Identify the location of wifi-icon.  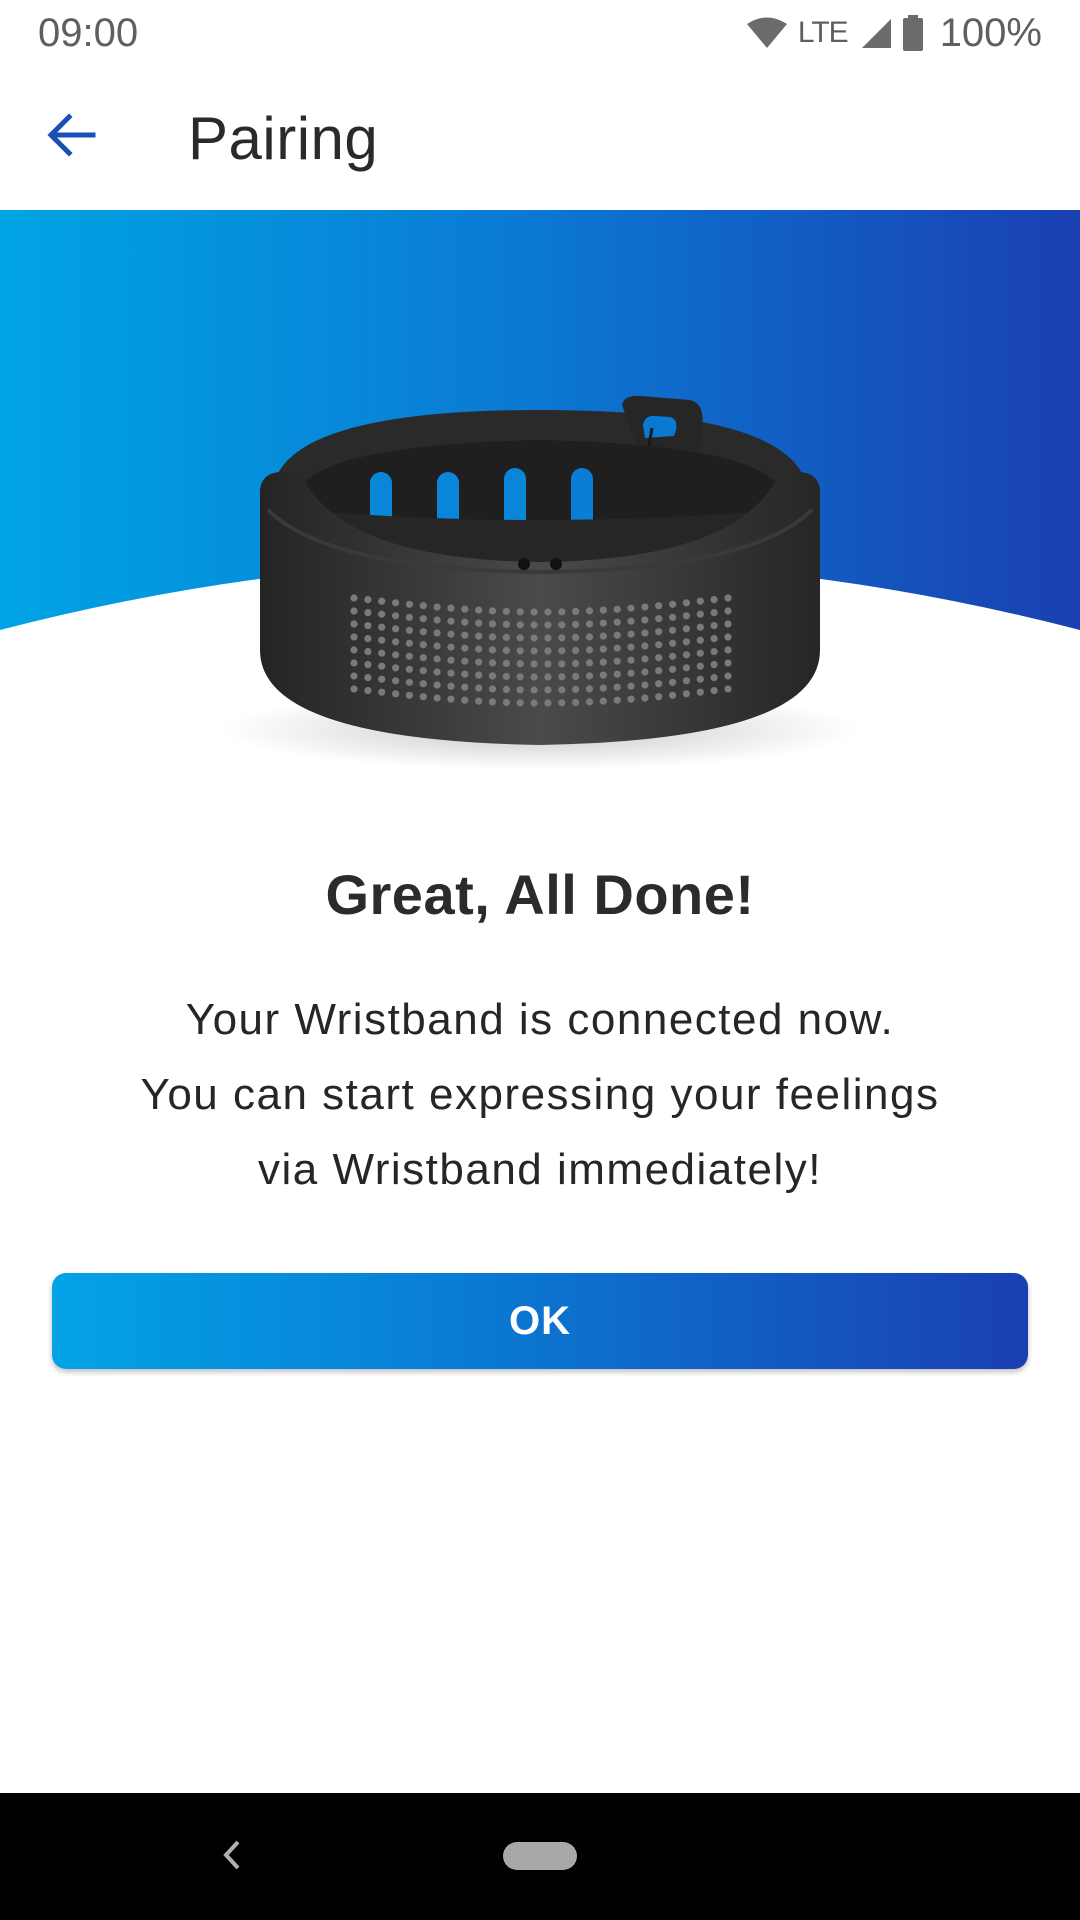
(767, 33).